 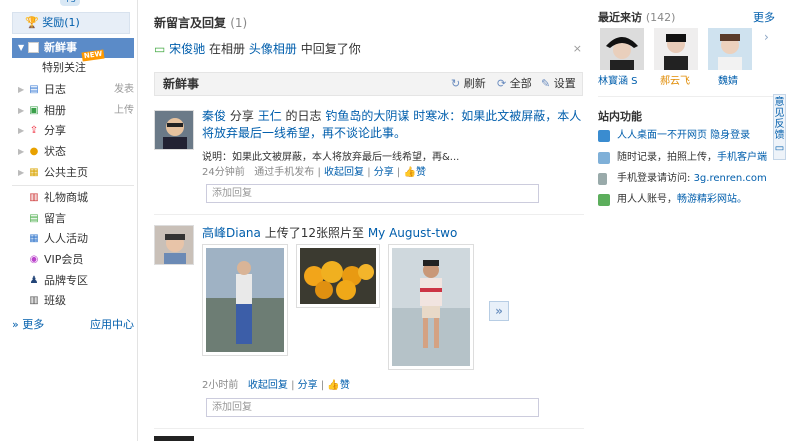 What do you see at coordinates (66, 280) in the screenshot?
I see `sidebar-item-label: 品牌专区` at bounding box center [66, 280].